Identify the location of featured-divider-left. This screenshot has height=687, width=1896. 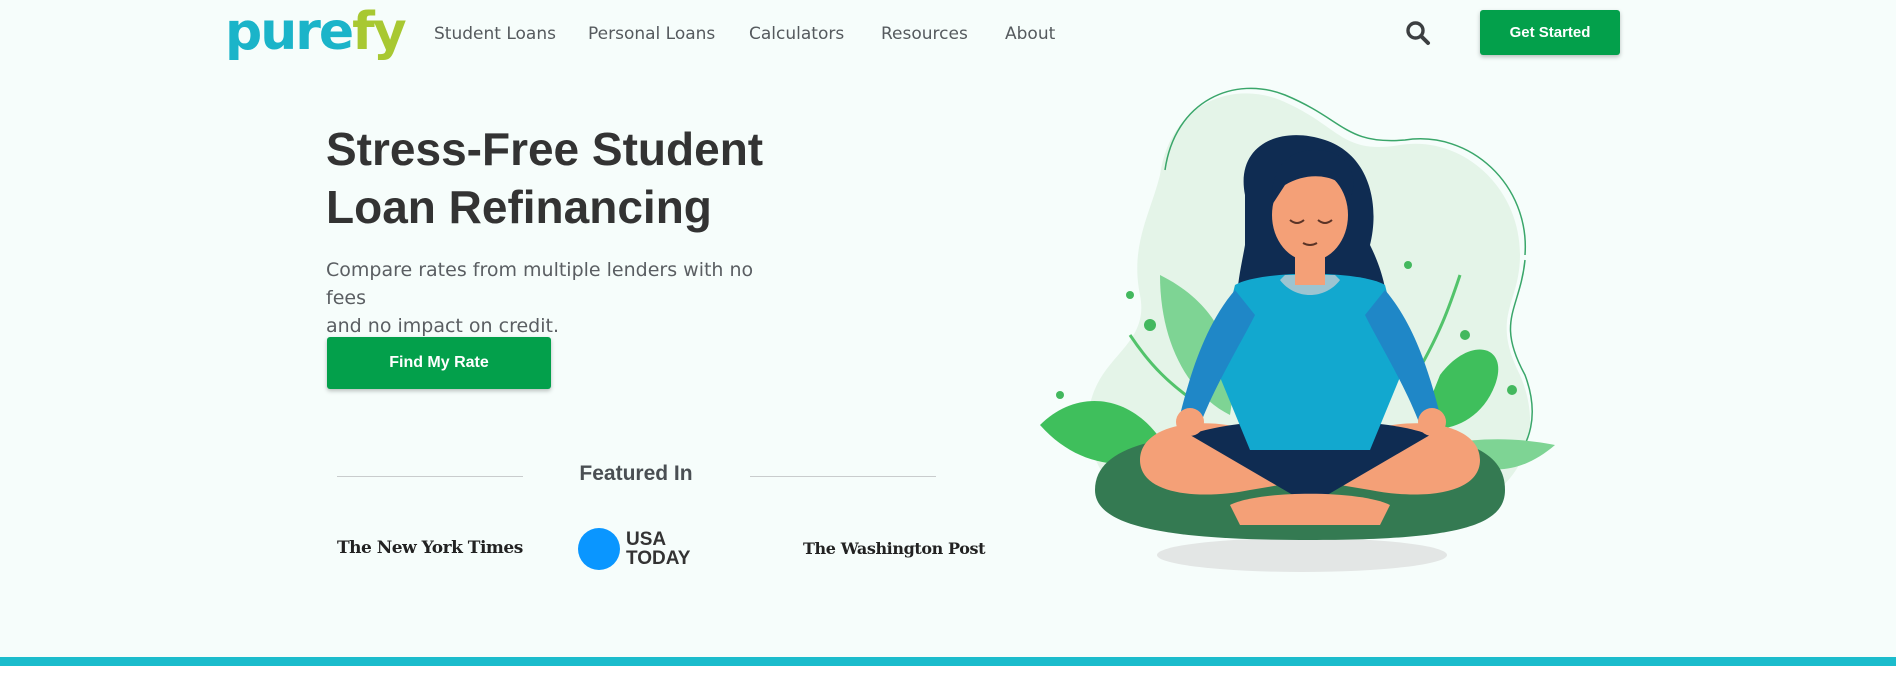
(430, 476).